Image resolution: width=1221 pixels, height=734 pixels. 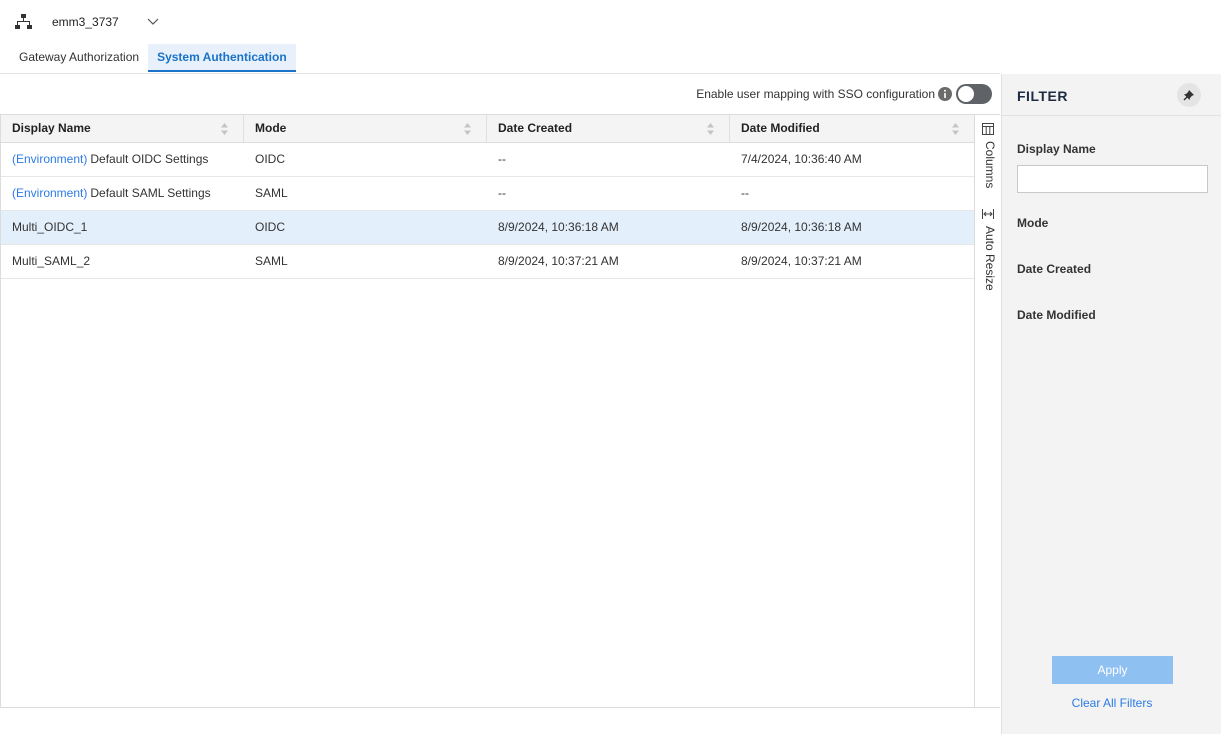 I want to click on column-header-label: Date Modified, so click(x=780, y=128).